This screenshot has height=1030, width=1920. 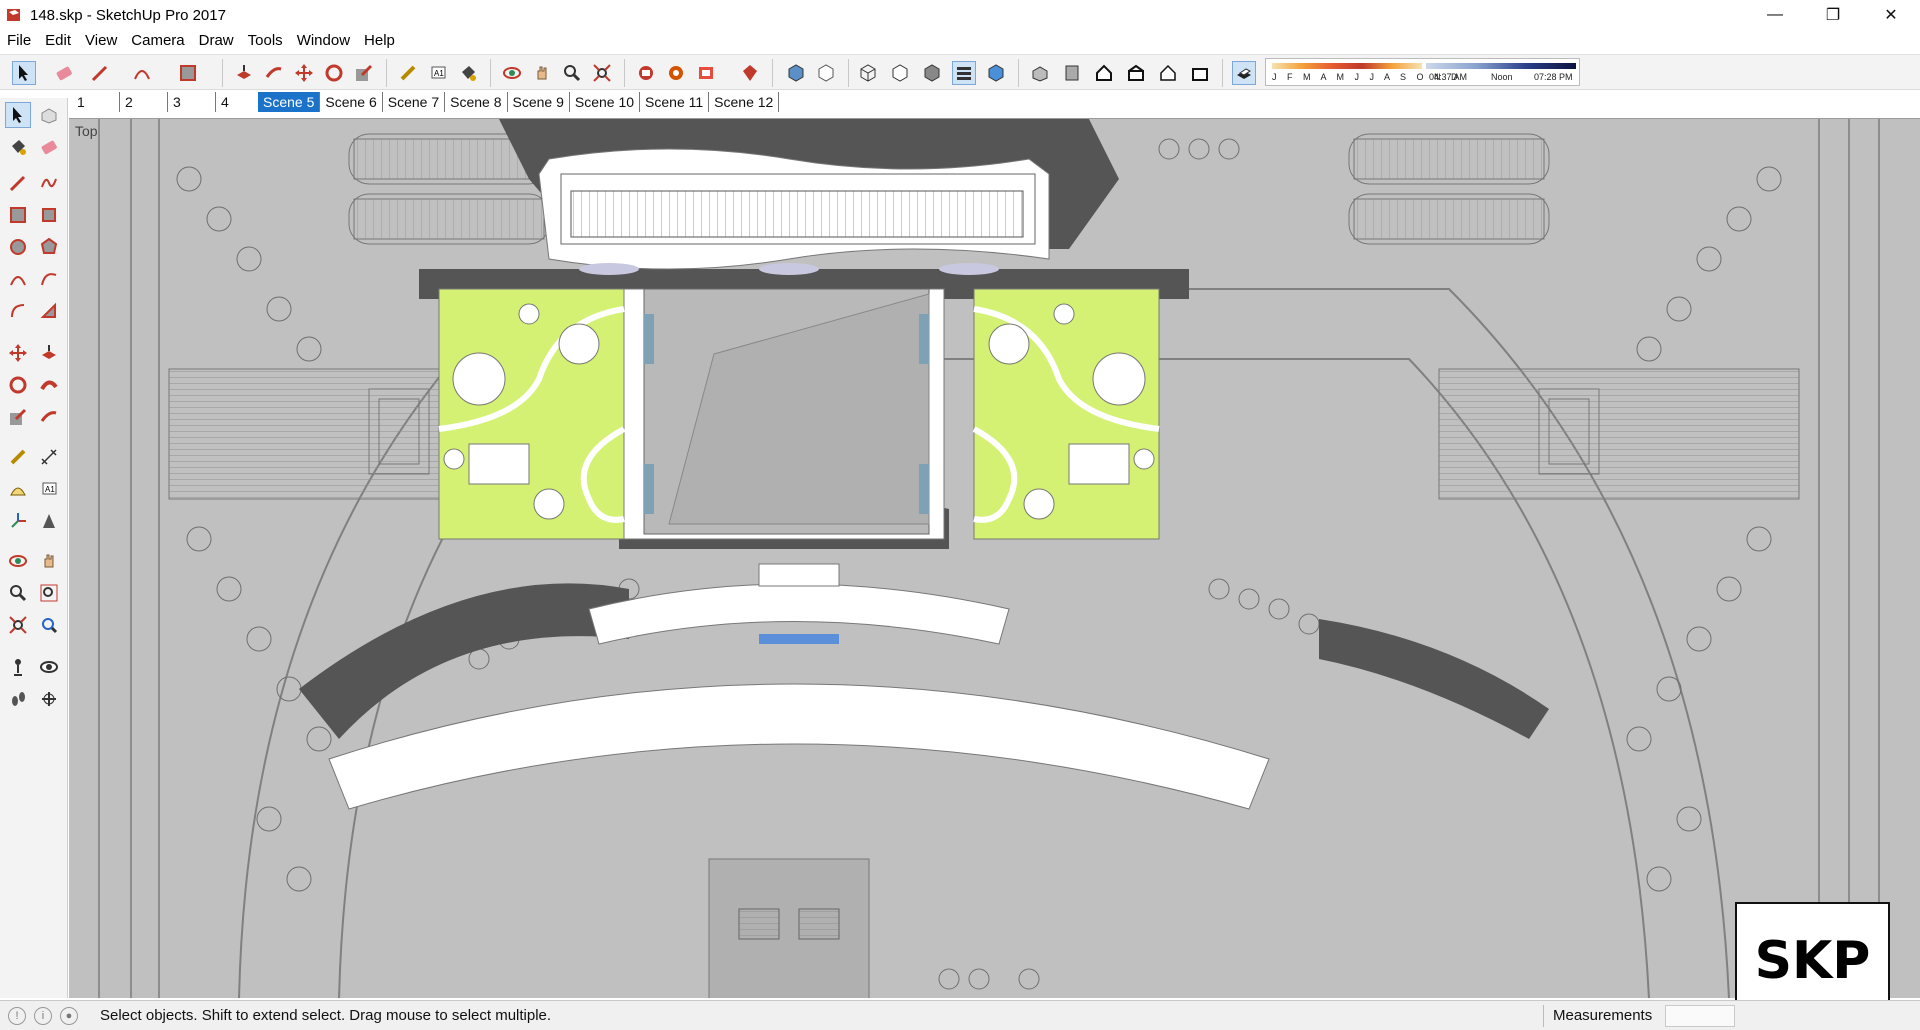 What do you see at coordinates (49, 215) in the screenshot?
I see `palette-rotated-rect-icon` at bounding box center [49, 215].